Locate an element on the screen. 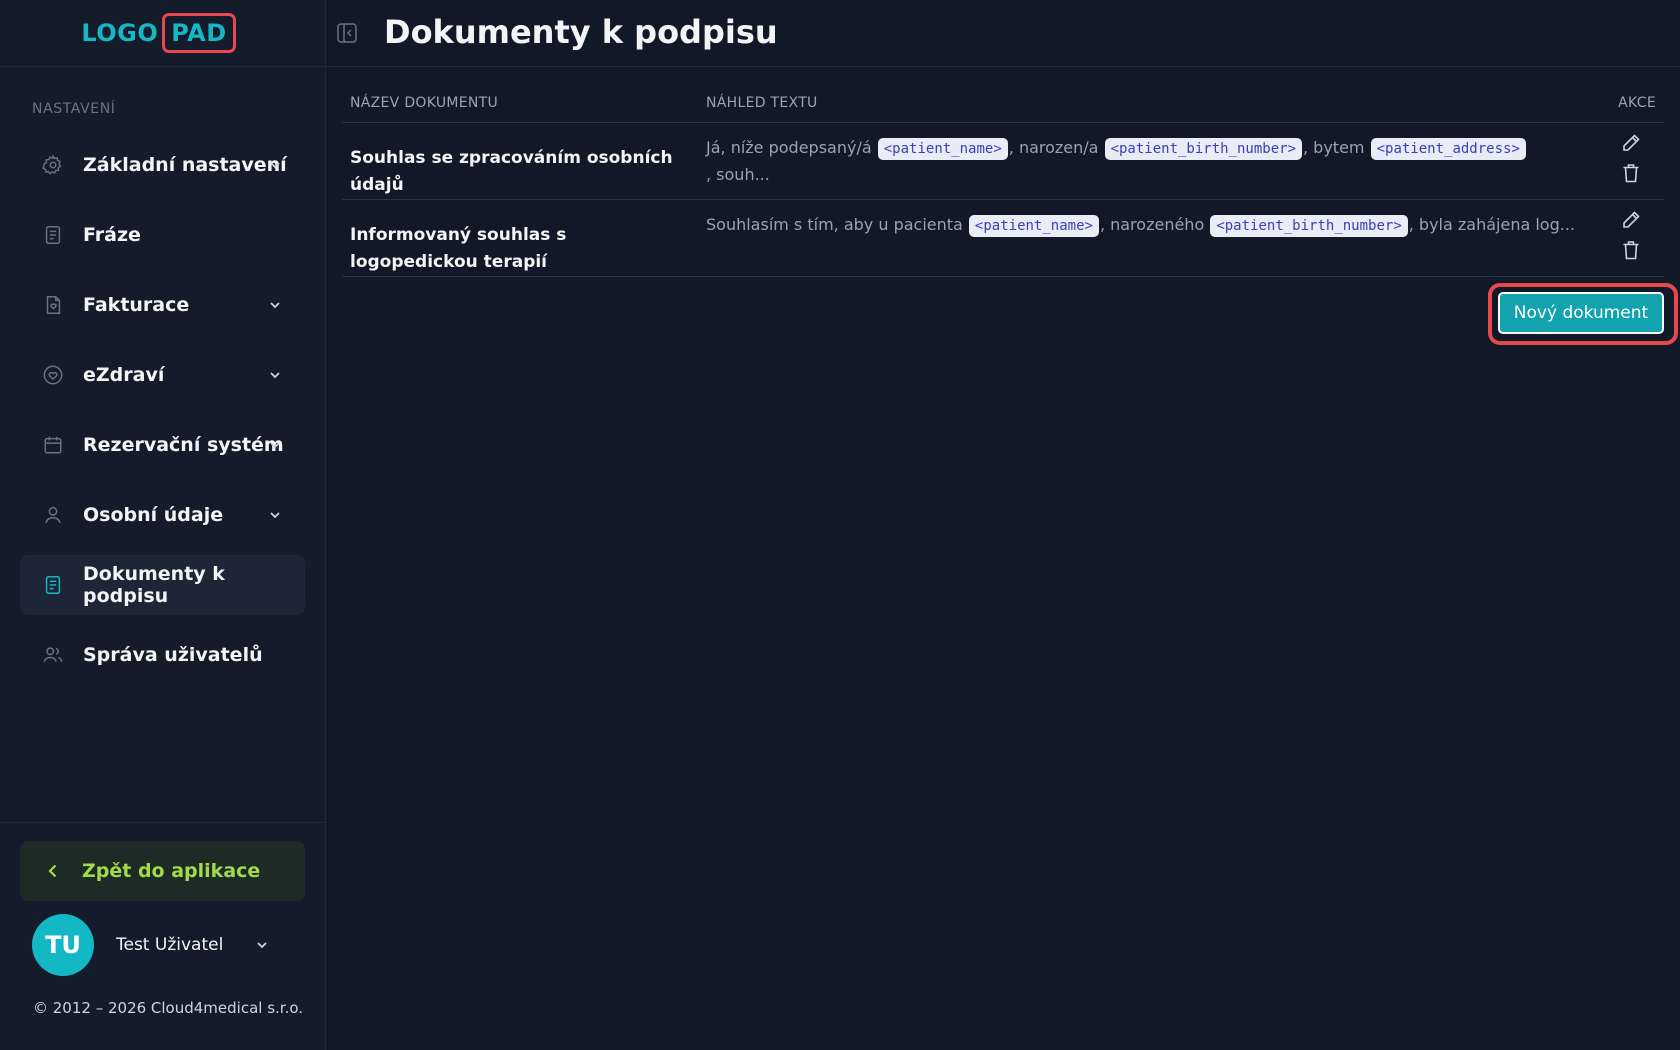 Image resolution: width=1680 pixels, height=1050 pixels. logo-text-part2: PAD is located at coordinates (199, 33).